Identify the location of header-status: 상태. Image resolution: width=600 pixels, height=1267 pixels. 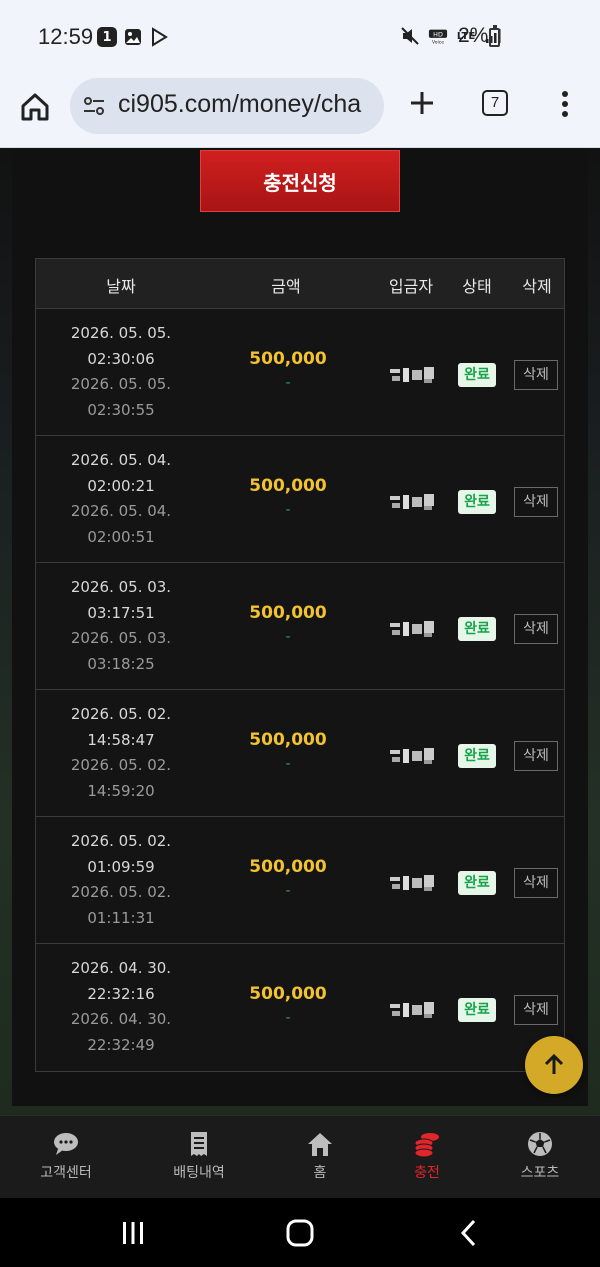
(477, 286).